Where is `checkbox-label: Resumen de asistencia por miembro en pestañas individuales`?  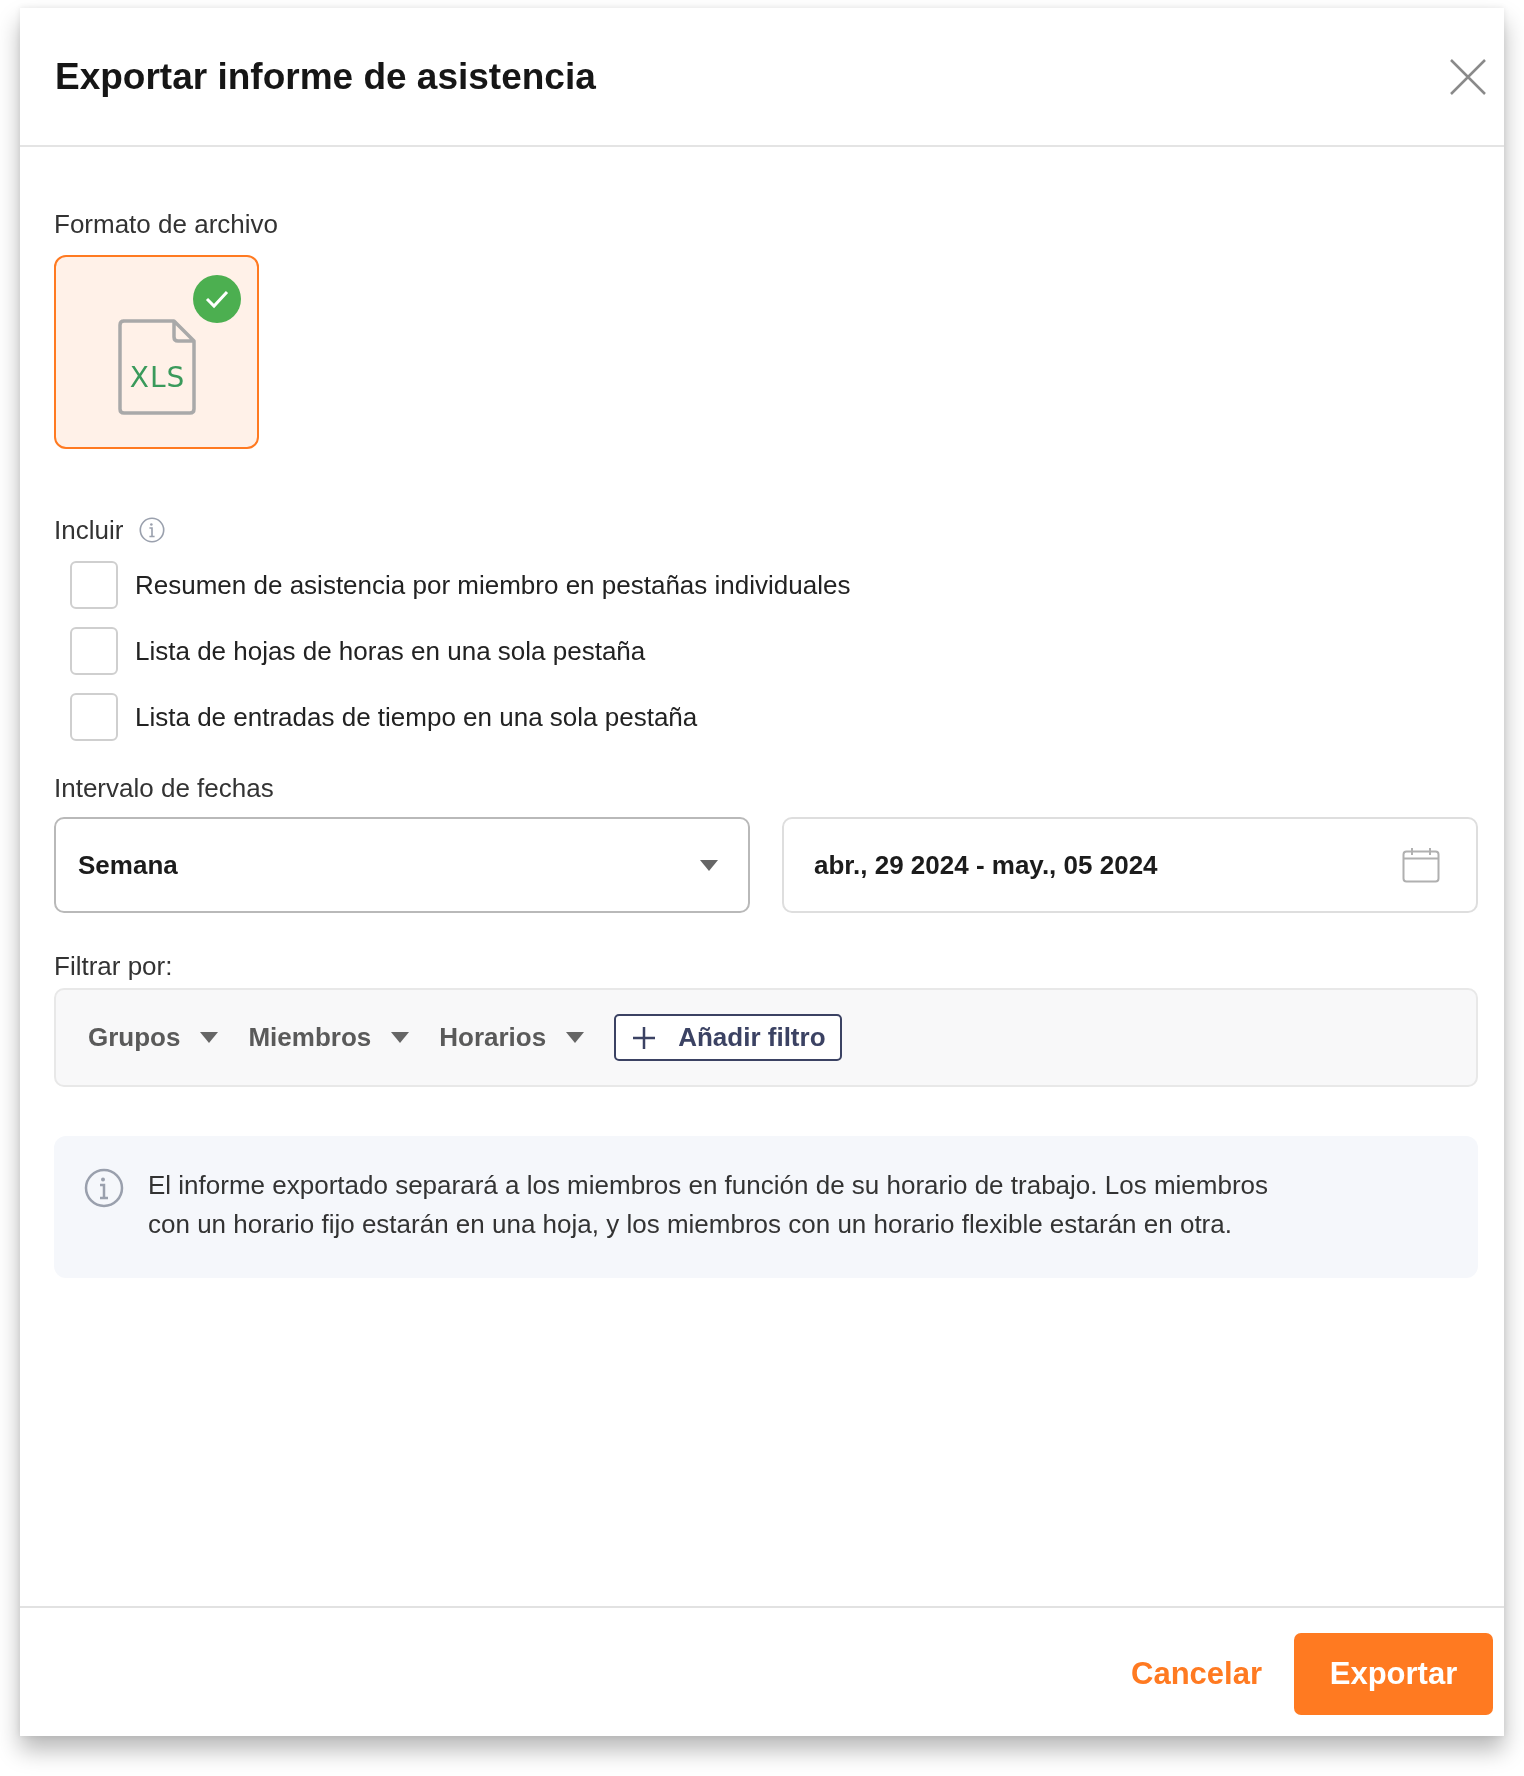 checkbox-label: Resumen de asistencia por miembro en pestañas individuales is located at coordinates (493, 585).